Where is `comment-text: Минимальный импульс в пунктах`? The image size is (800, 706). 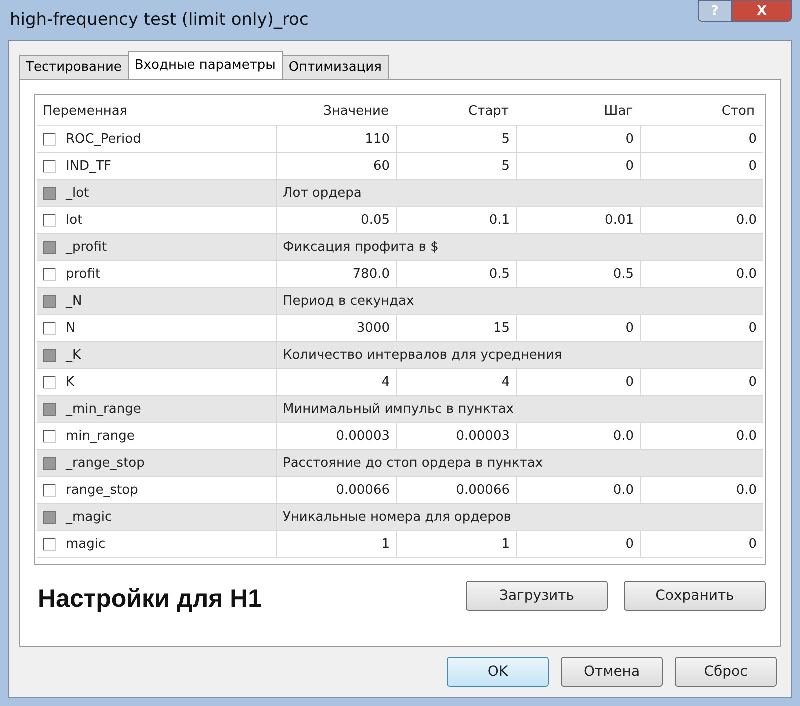
comment-text: Минимальный импульс в пунктах is located at coordinates (398, 409).